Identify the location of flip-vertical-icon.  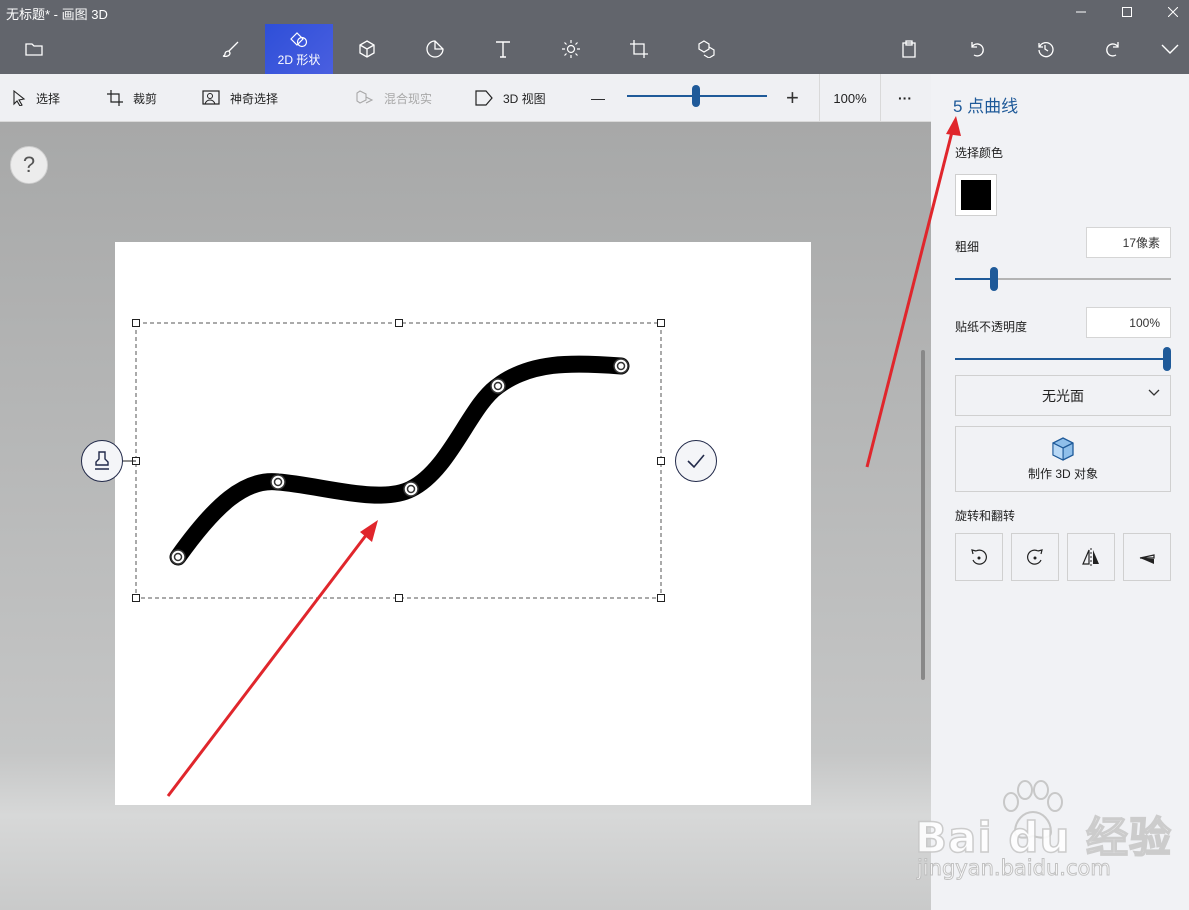
(1147, 559).